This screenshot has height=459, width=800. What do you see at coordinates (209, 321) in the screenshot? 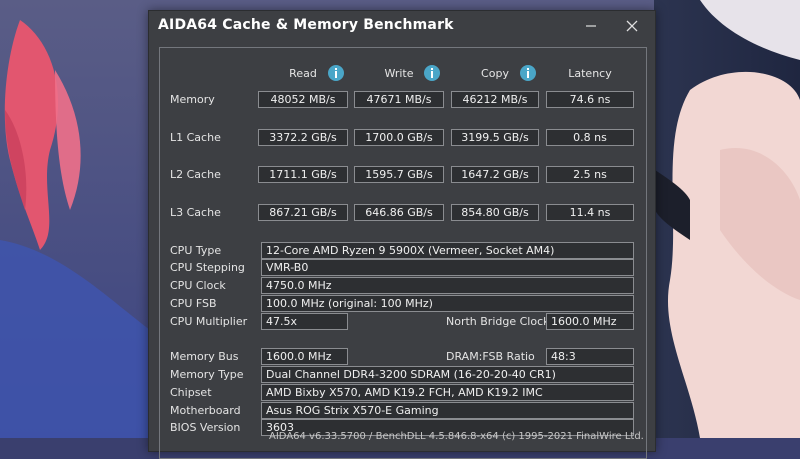
I see `cpu-multiplier-label: CPU Multiplier` at bounding box center [209, 321].